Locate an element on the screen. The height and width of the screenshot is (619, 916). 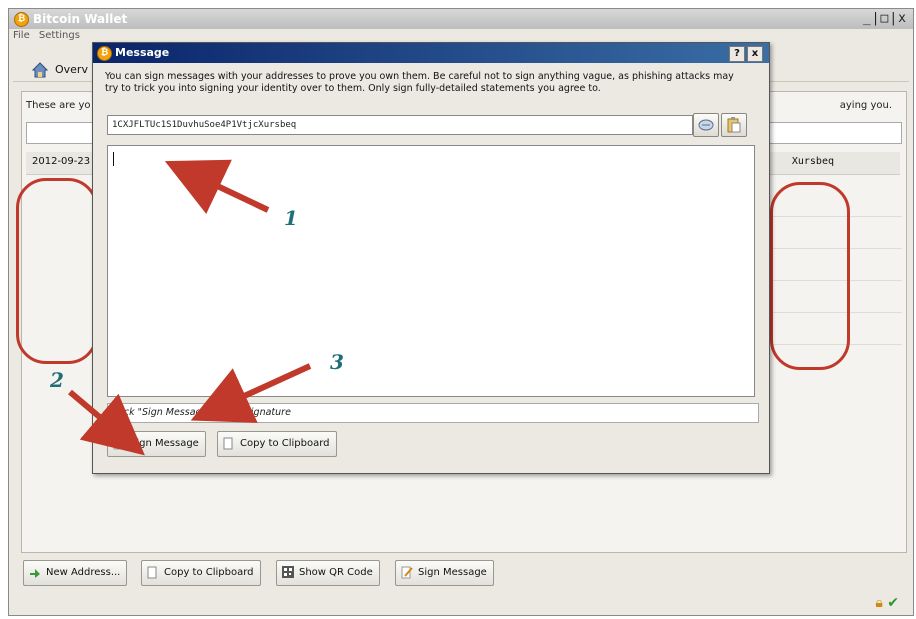
annotation-number-3: 3 is located at coordinates (337, 362).